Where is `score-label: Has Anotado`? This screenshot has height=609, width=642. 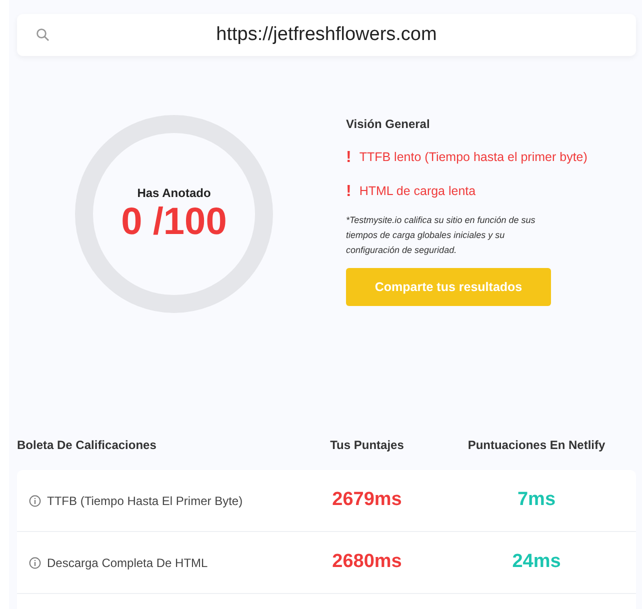
score-label: Has Anotado is located at coordinates (174, 193).